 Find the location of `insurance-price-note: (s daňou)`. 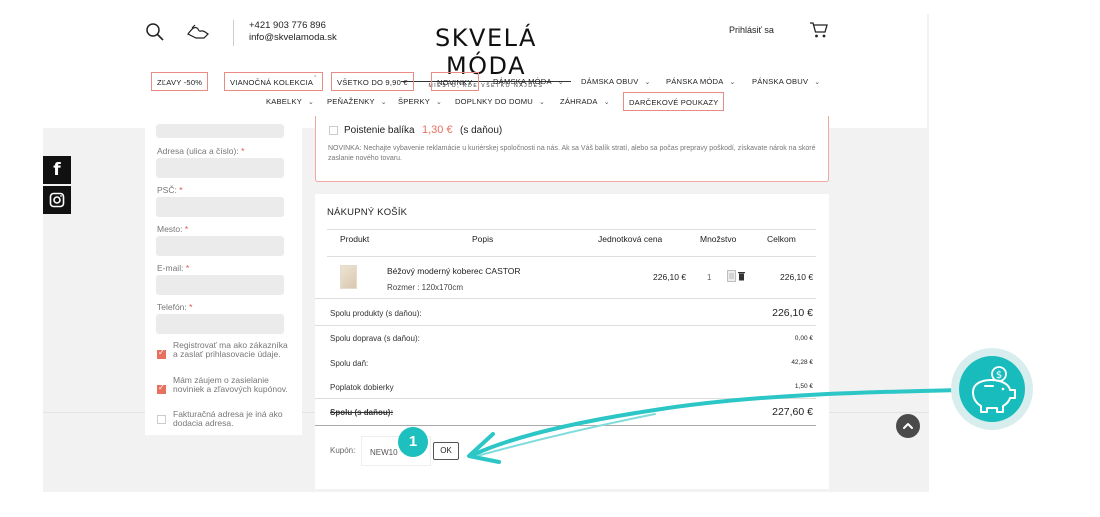

insurance-price-note: (s daňou) is located at coordinates (481, 130).